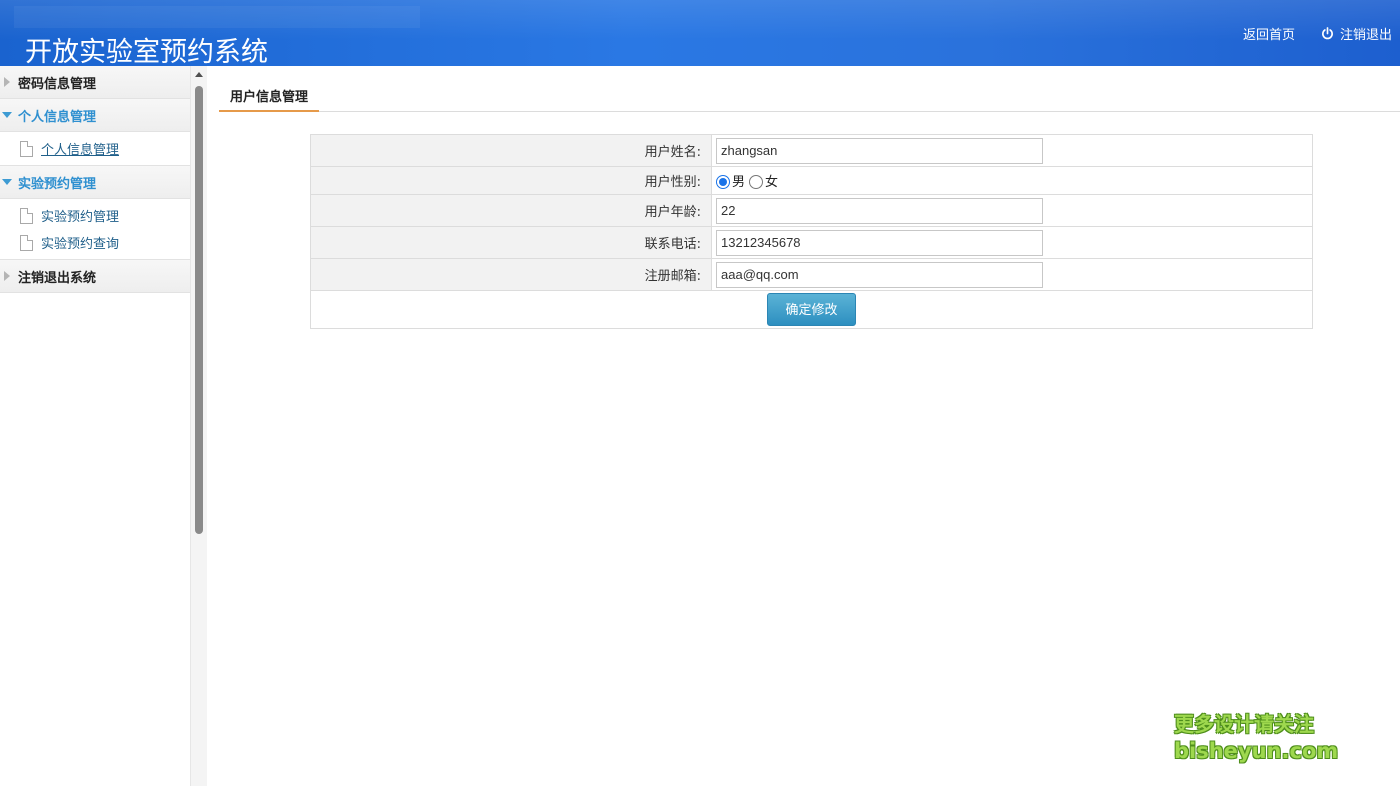 The width and height of the screenshot is (1400, 786). I want to click on sidebar-item-label: 实验预约查询, so click(80, 244).